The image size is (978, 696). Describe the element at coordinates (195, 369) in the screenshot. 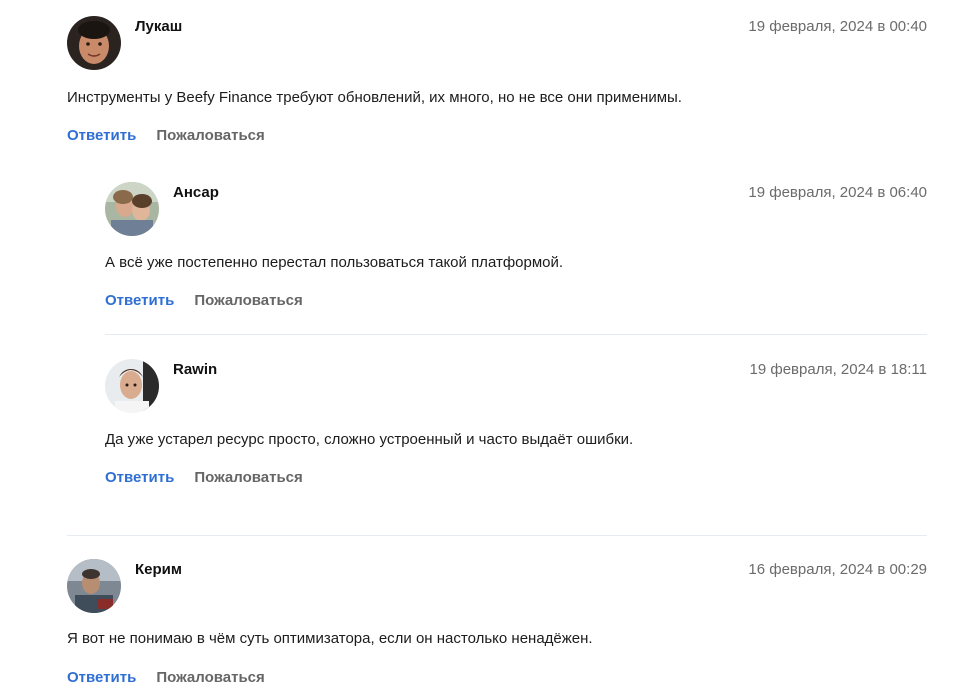

I see `comment-author: Rawin` at that location.